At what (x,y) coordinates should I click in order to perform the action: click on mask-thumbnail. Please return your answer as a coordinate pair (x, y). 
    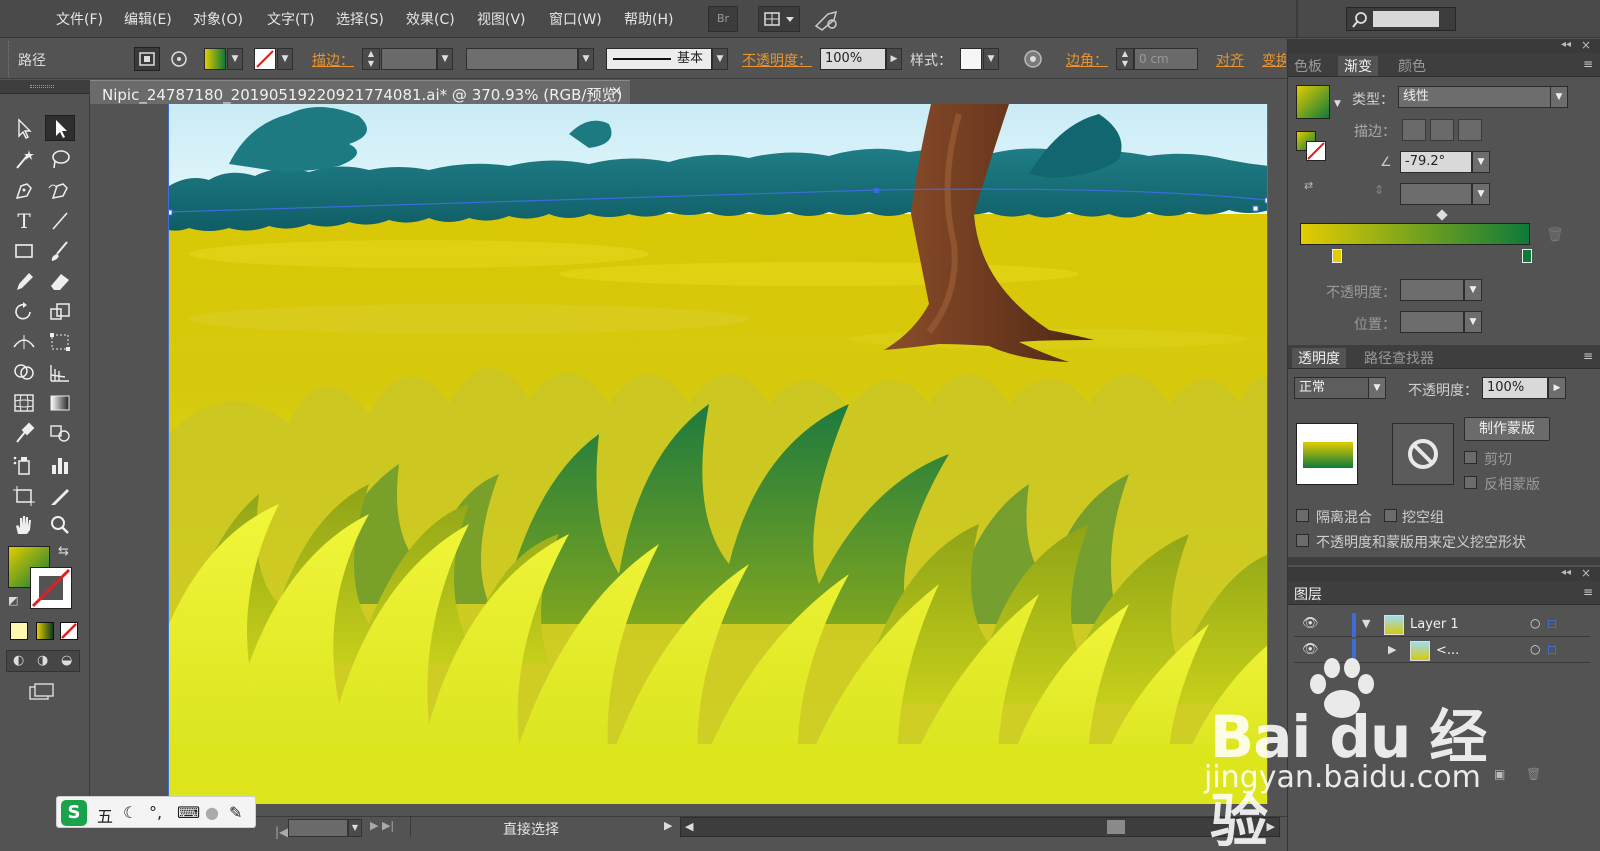
    Looking at the image, I should click on (1423, 454).